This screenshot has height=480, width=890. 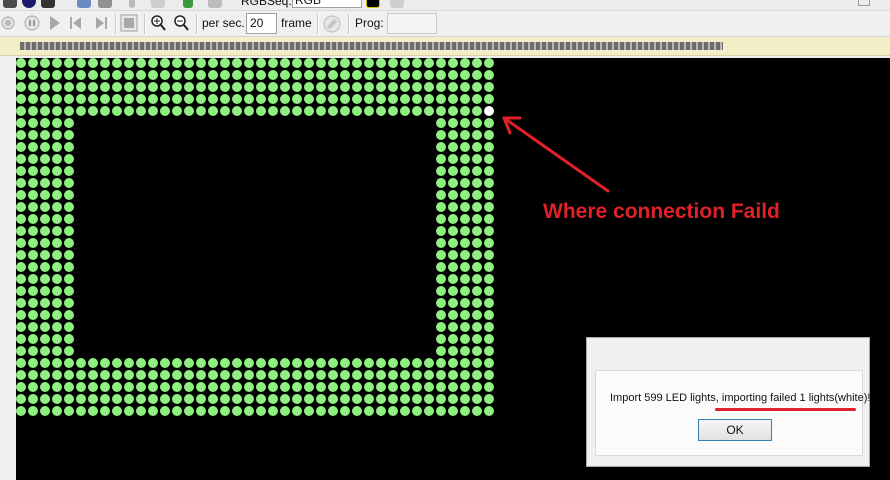 I want to click on pen-icon, so click(x=132, y=4).